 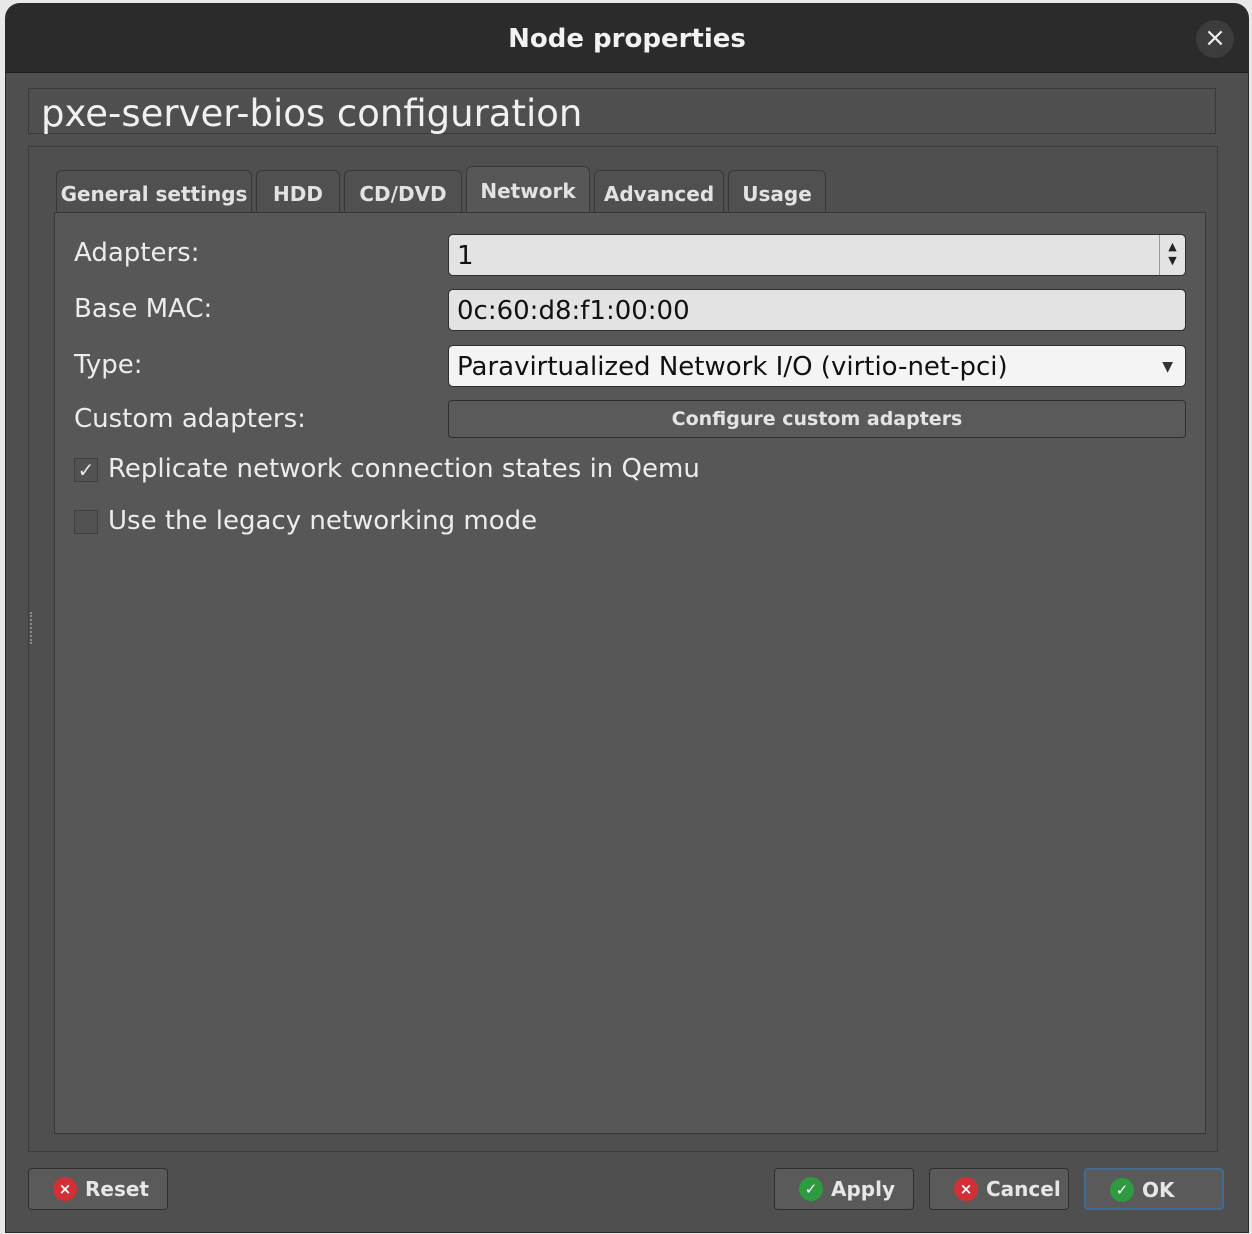 I want to click on adapters-value: 1, so click(x=465, y=256).